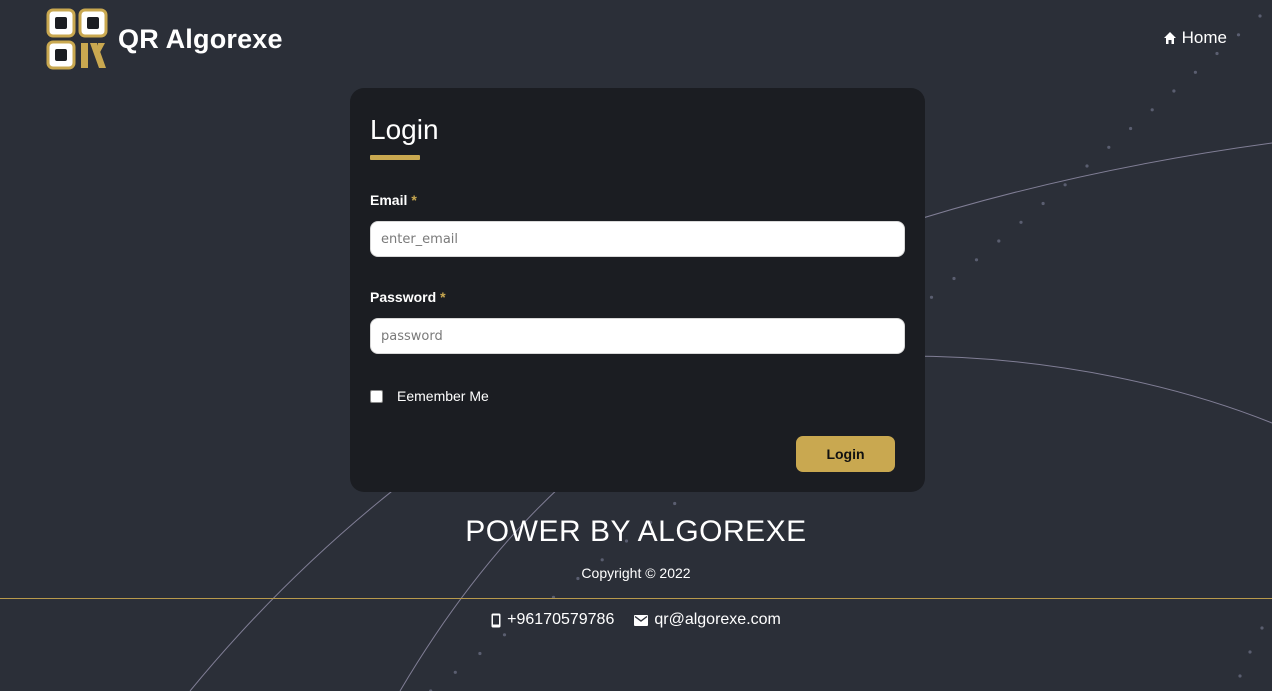  What do you see at coordinates (496, 620) in the screenshot?
I see `mobile-phone-icon` at bounding box center [496, 620].